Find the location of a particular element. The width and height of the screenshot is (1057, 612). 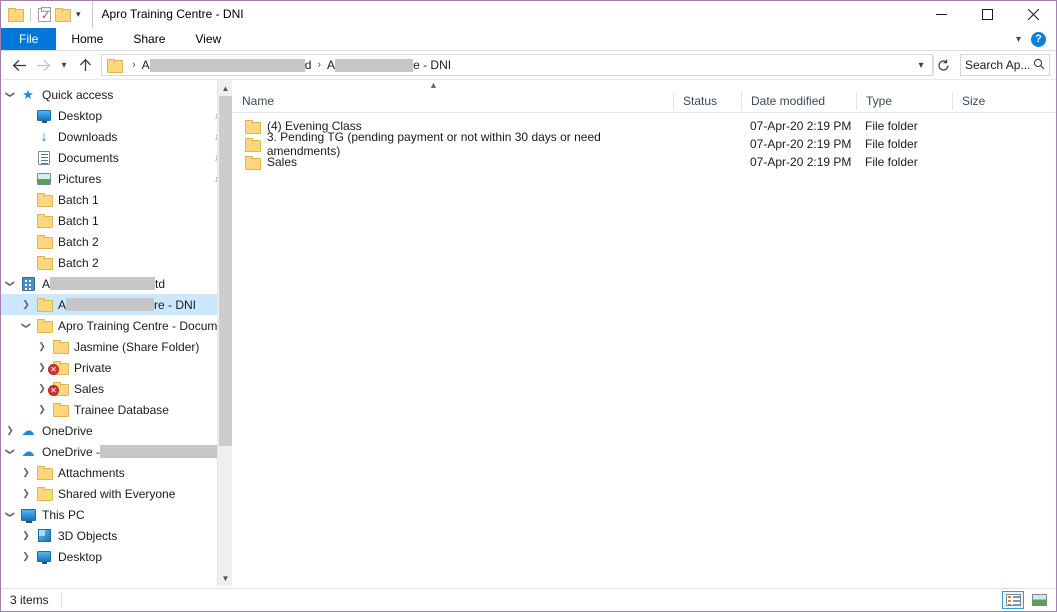

nav-item-this-pc: ❯ This PC is located at coordinates (116, 514).